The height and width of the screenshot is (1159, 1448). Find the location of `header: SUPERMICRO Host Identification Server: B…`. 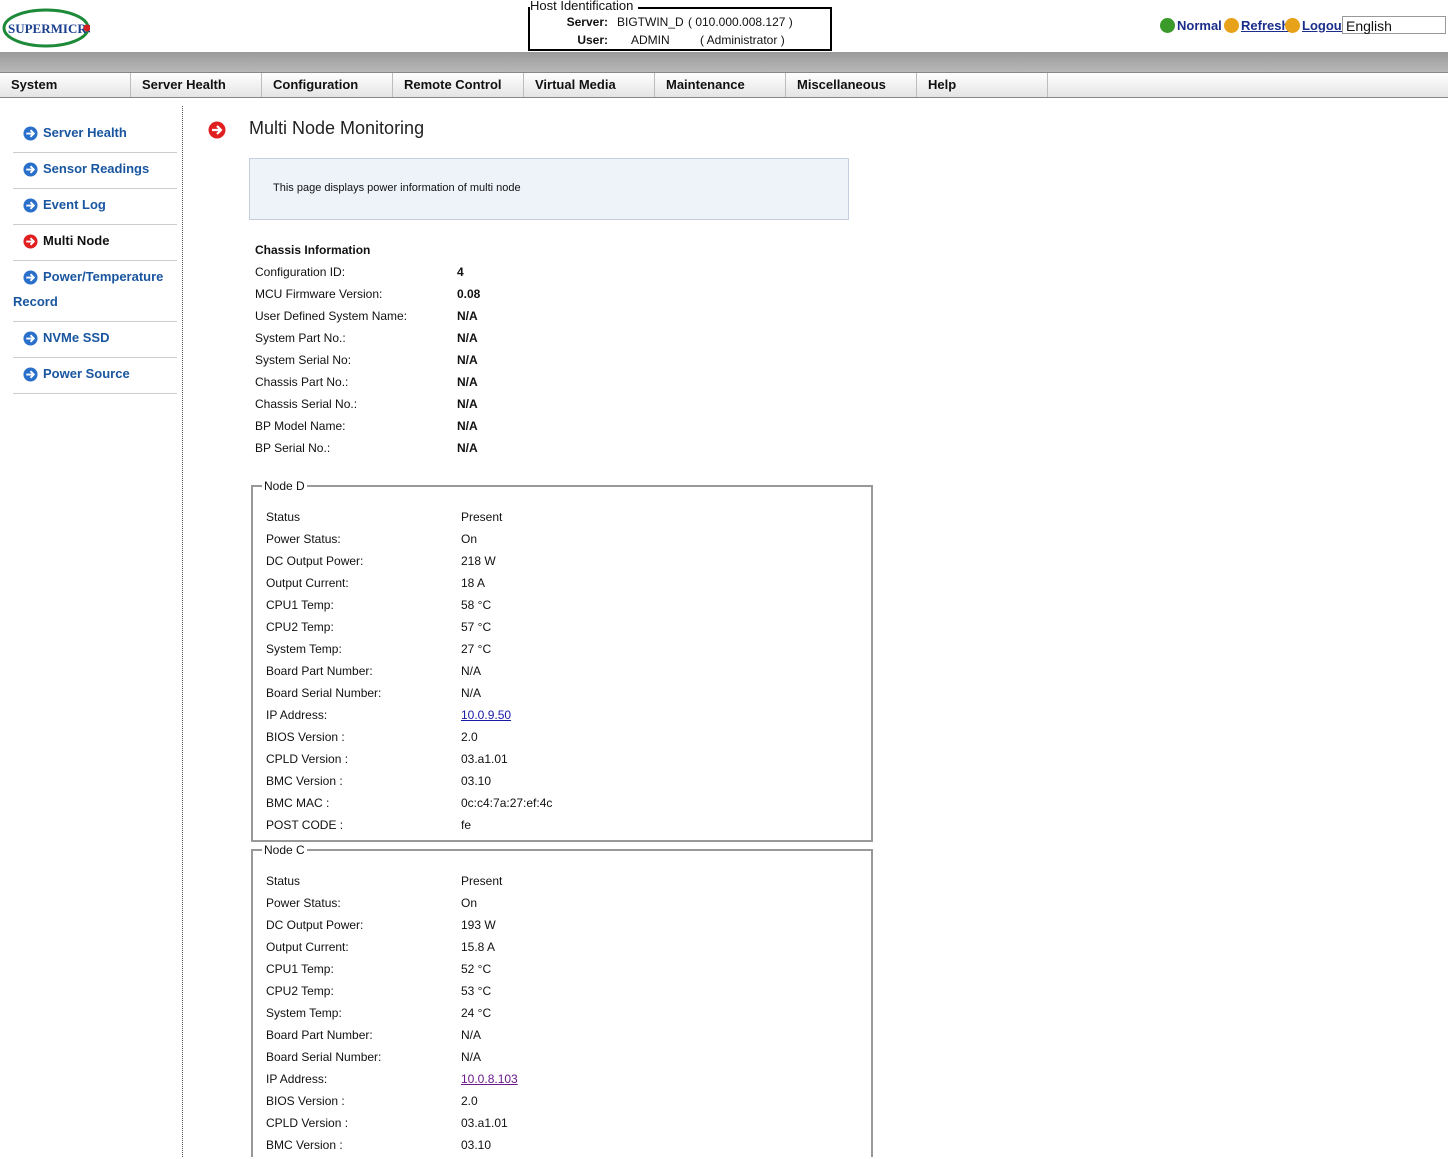

header: SUPERMICRO Host Identification Server: B… is located at coordinates (724, 26).